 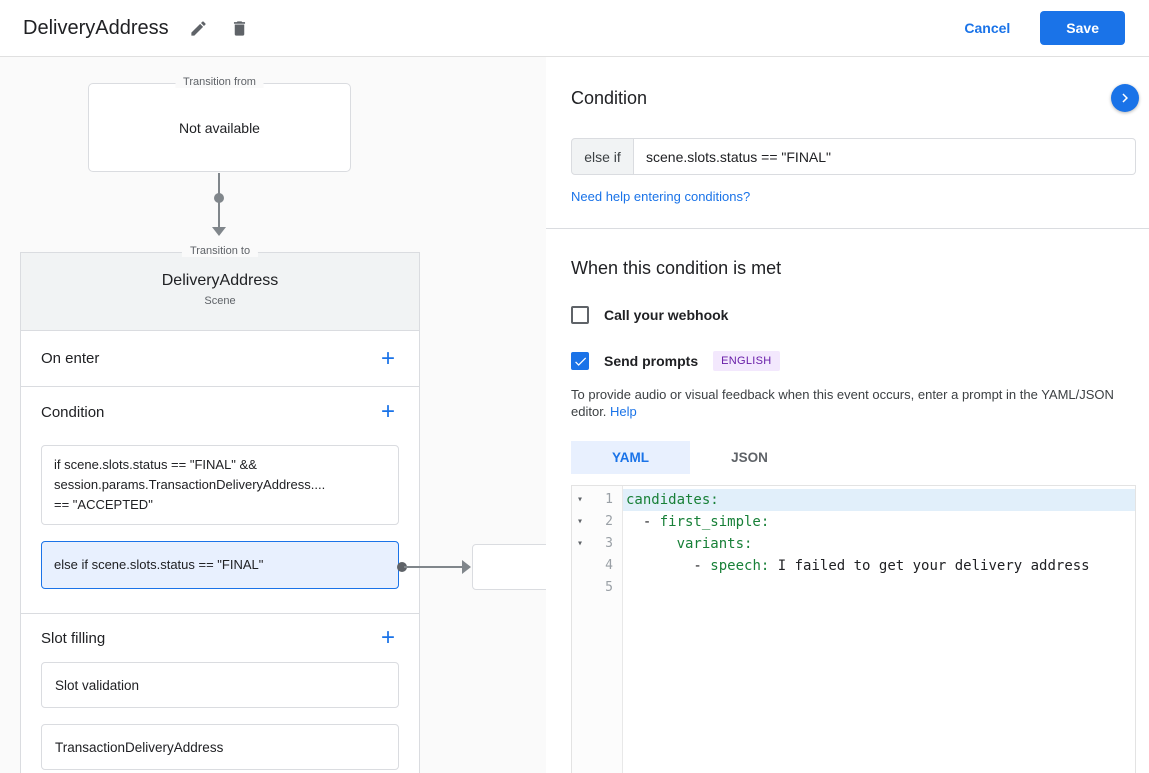 What do you see at coordinates (220, 359) in the screenshot?
I see `on-enter-section: On enter +` at bounding box center [220, 359].